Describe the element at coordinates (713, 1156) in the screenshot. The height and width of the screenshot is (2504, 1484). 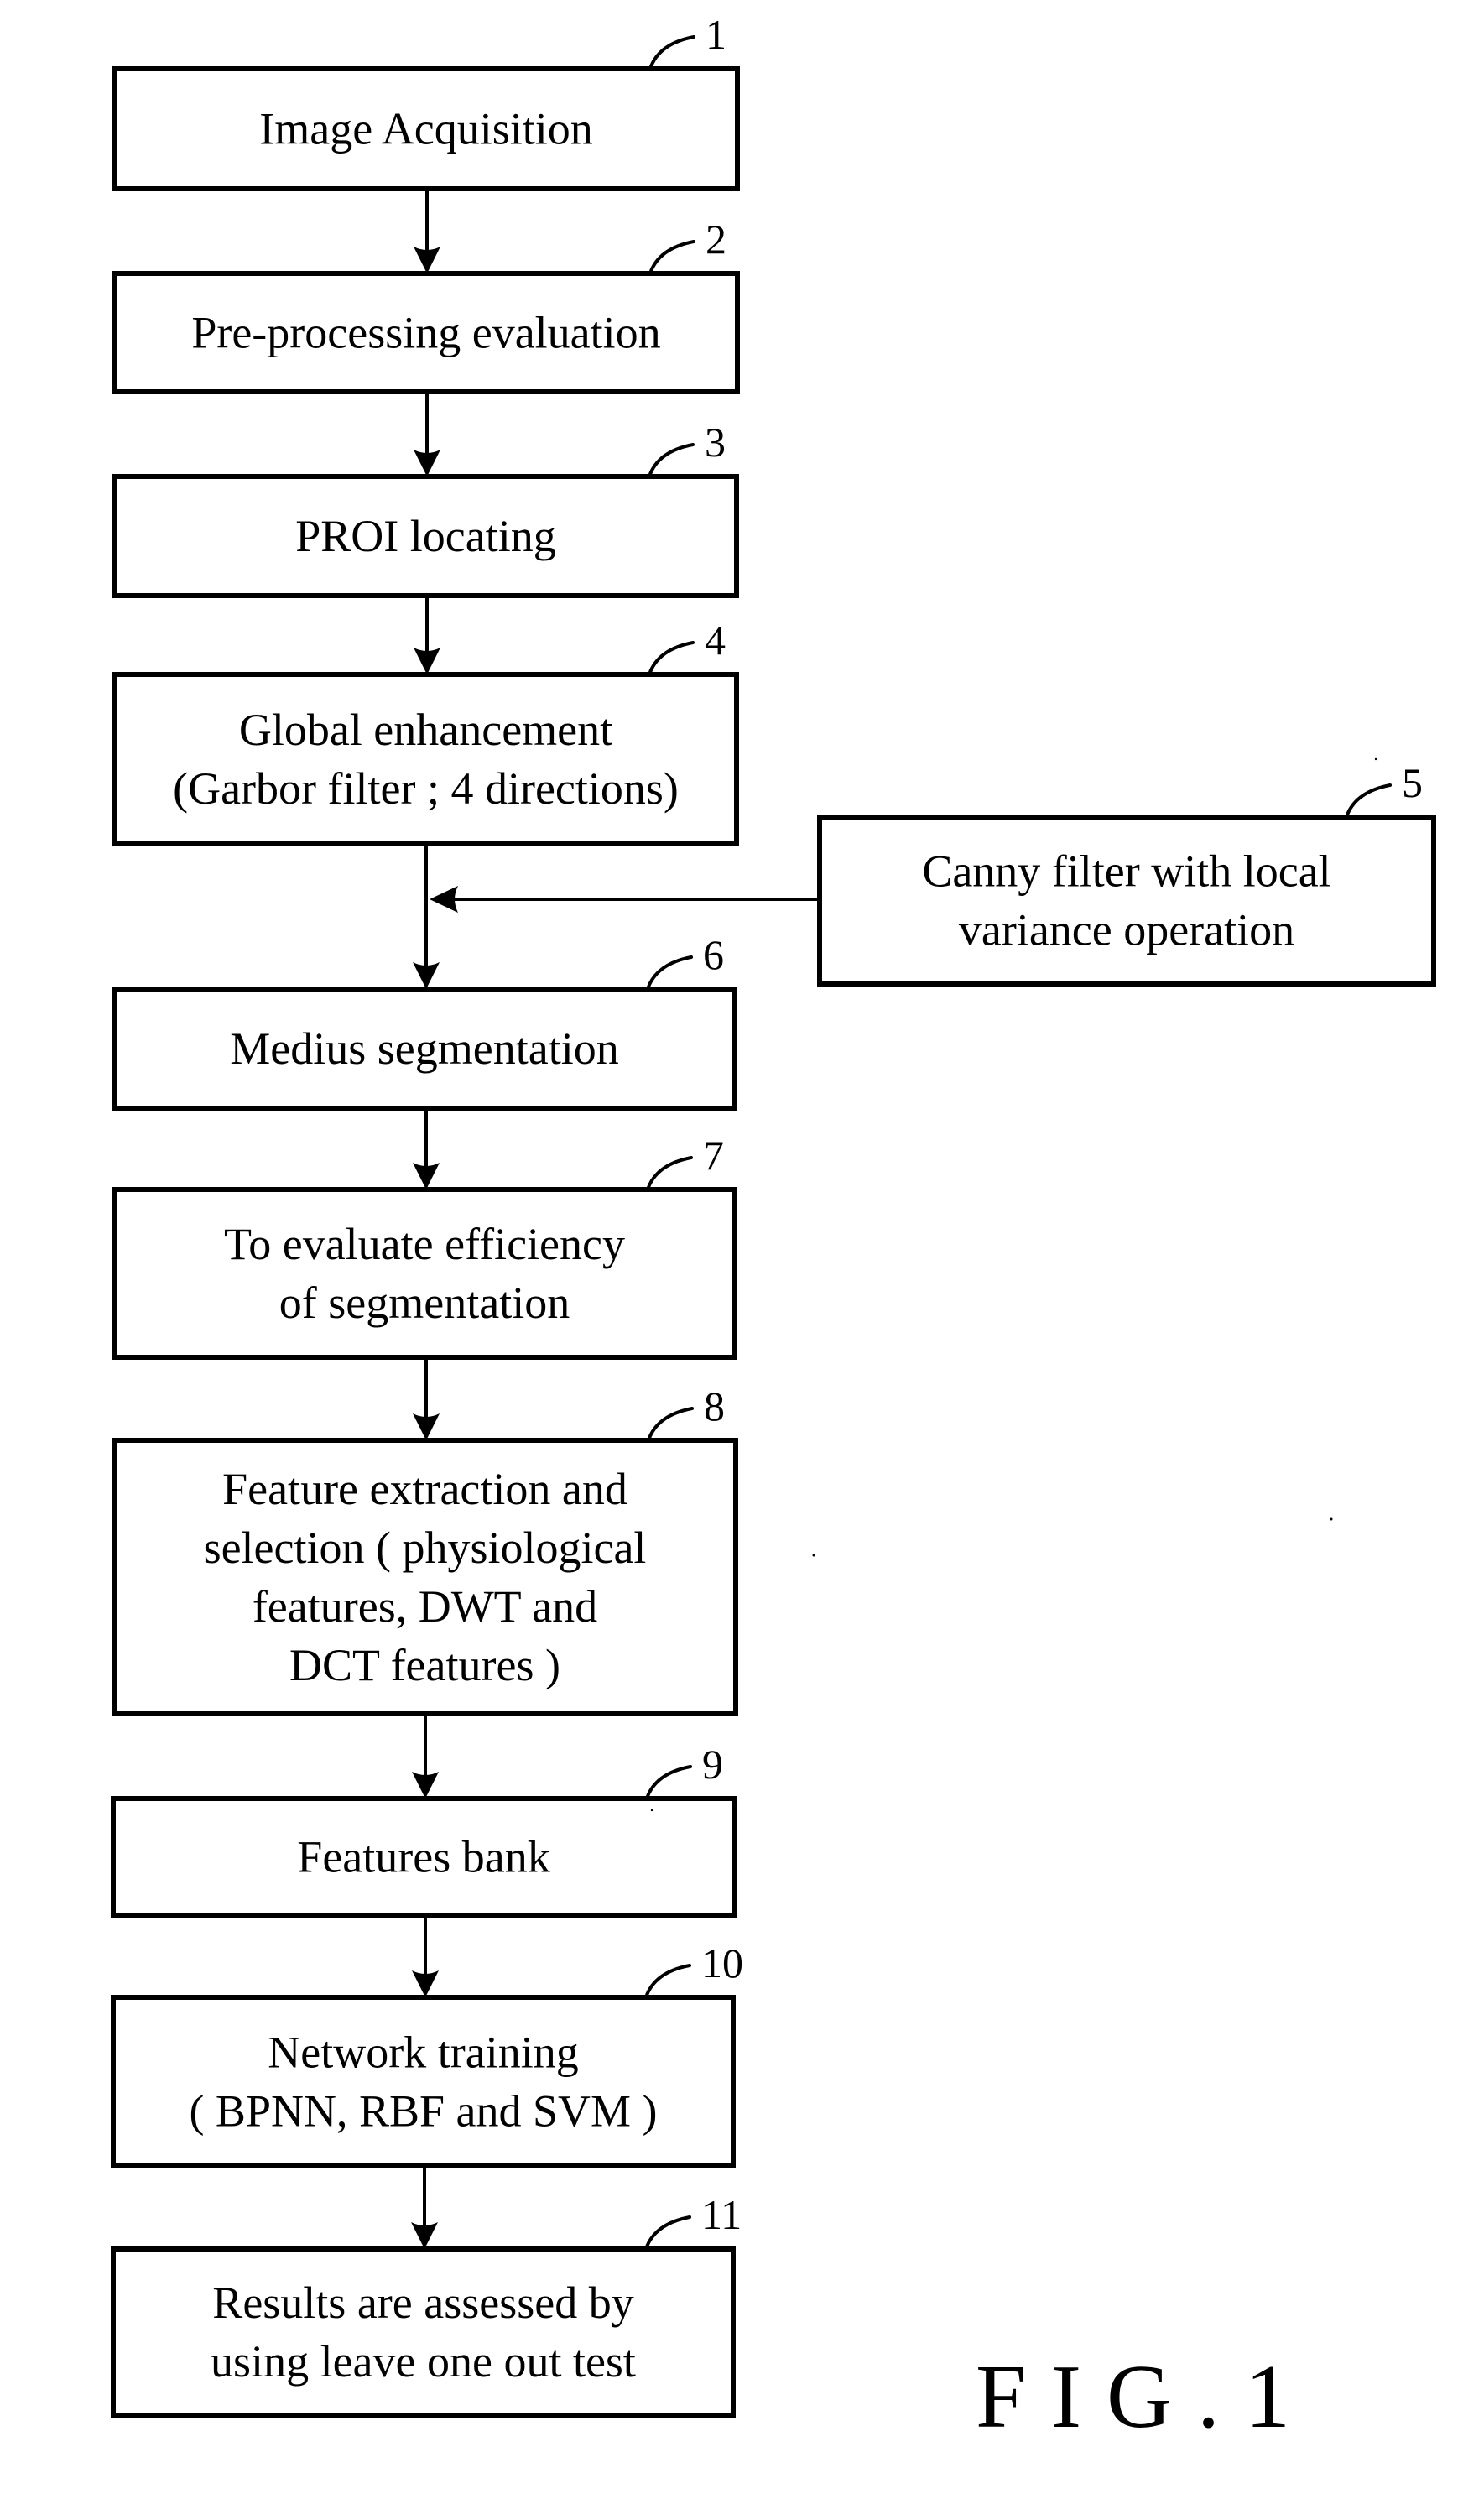
I see `reference-numeral: 7` at that location.